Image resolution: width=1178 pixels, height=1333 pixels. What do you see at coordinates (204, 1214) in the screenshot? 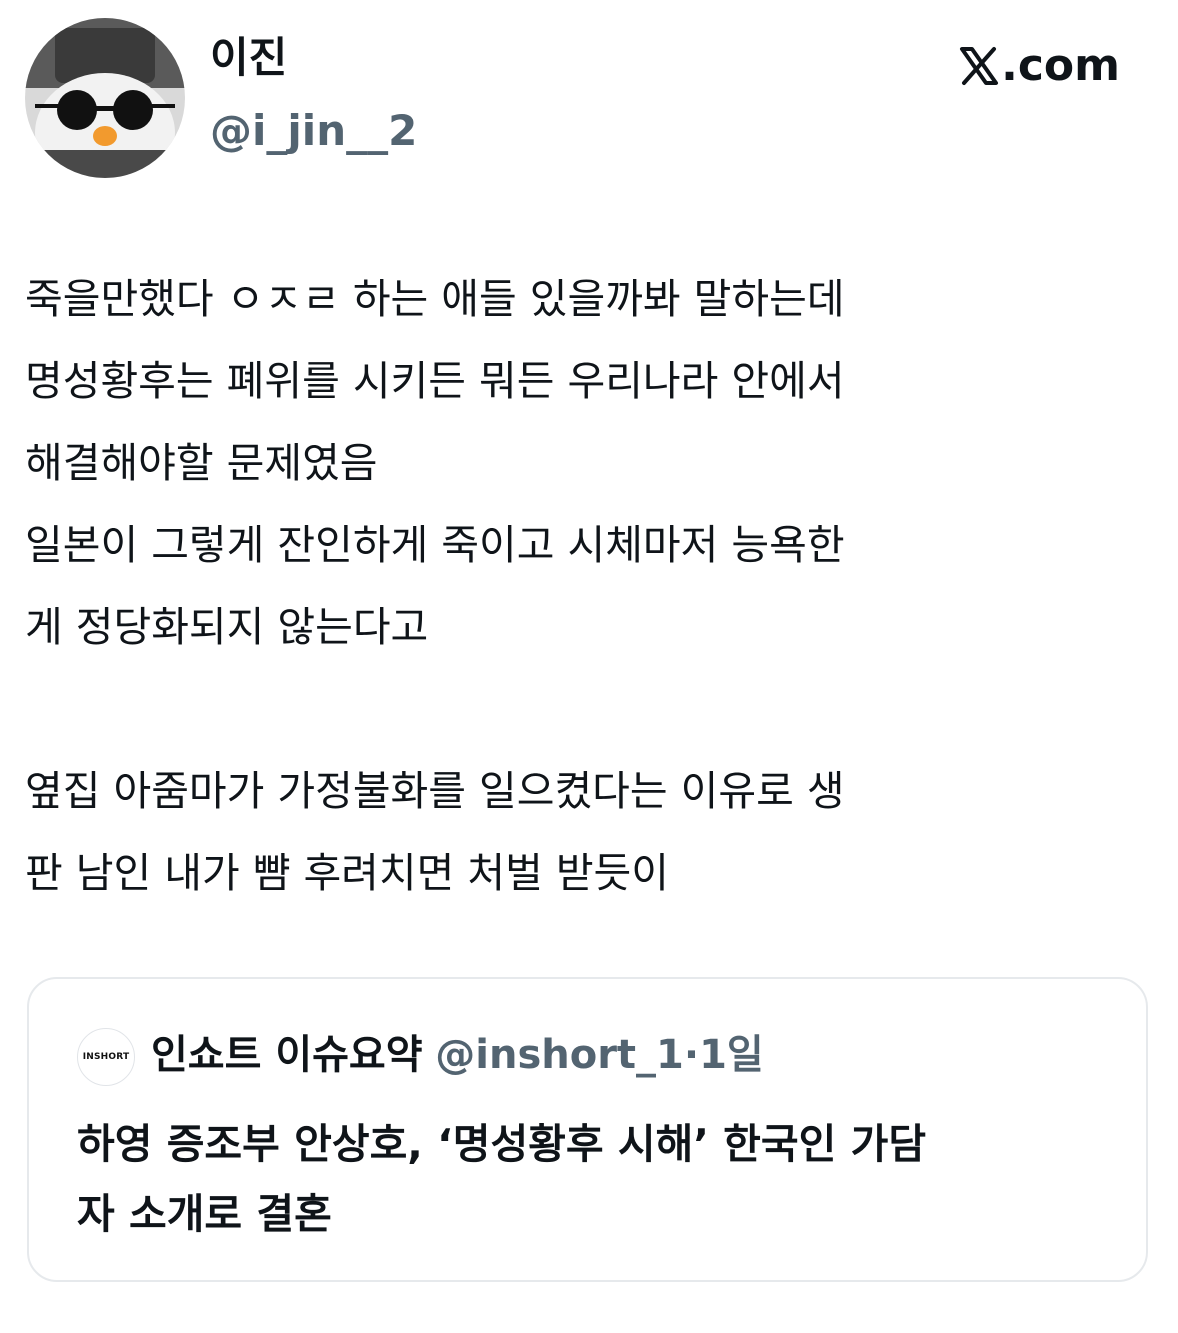
I see `quoted-tweet-line: 자 소개로 결혼` at bounding box center [204, 1214].